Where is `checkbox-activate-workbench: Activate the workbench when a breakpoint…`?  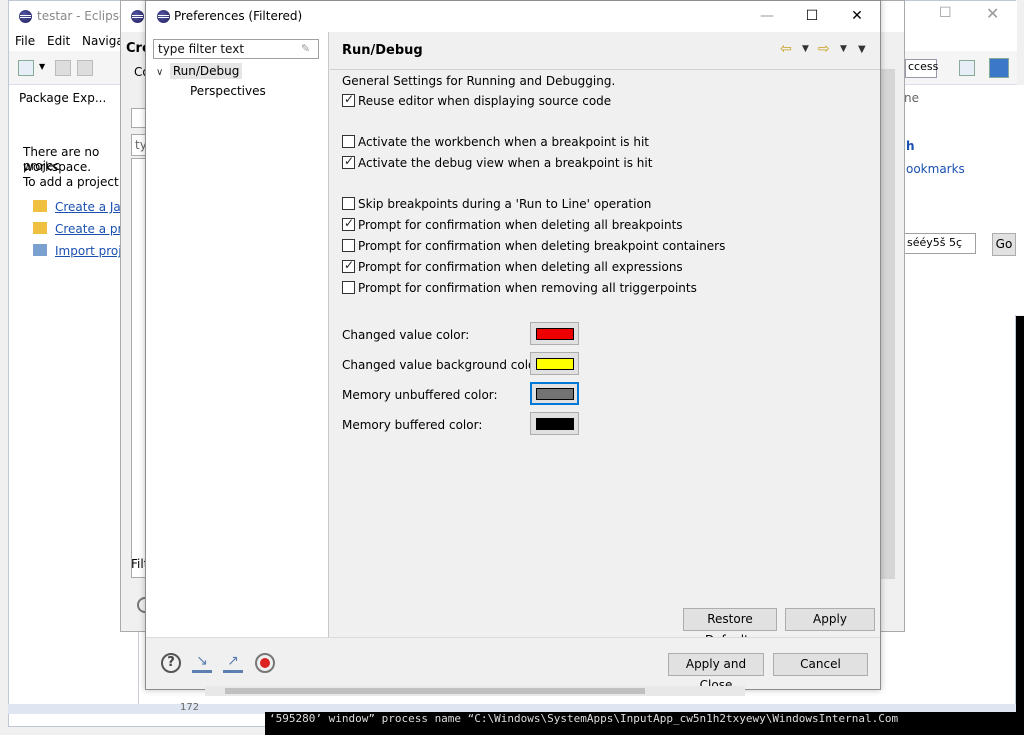 checkbox-activate-workbench: Activate the workbench when a breakpoint… is located at coordinates (495, 143).